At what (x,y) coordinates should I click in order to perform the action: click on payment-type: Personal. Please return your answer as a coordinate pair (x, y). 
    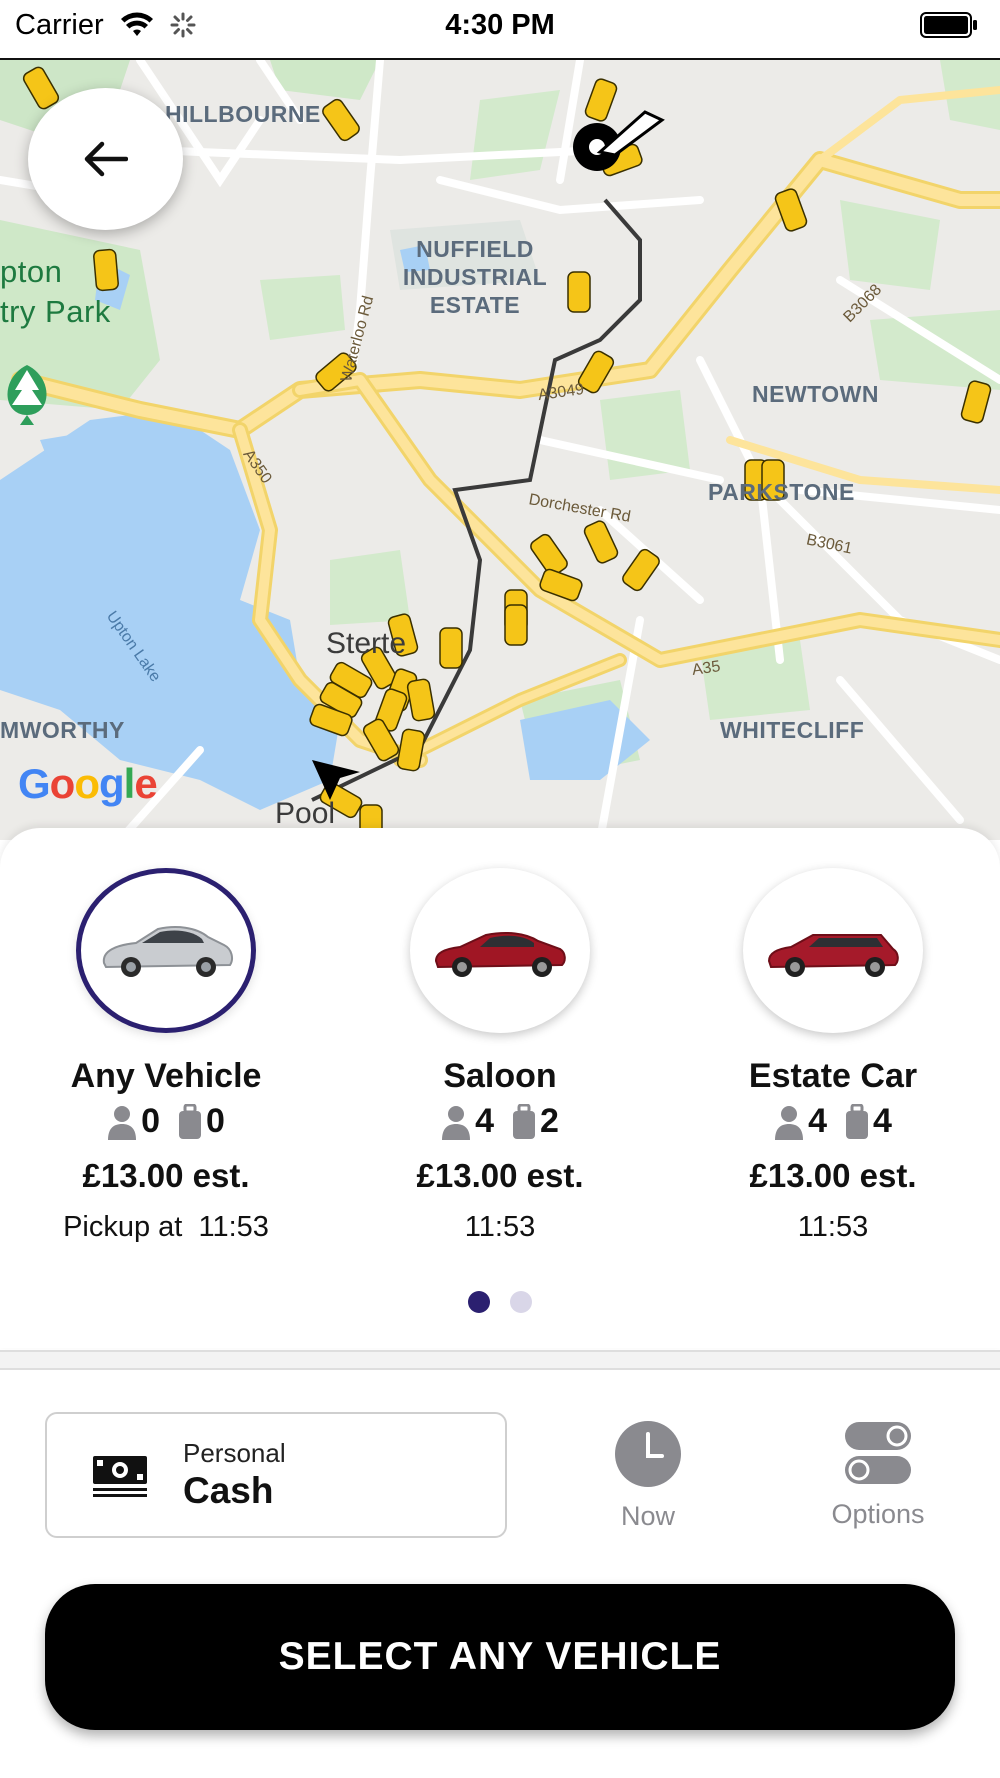
    Looking at the image, I should click on (234, 1453).